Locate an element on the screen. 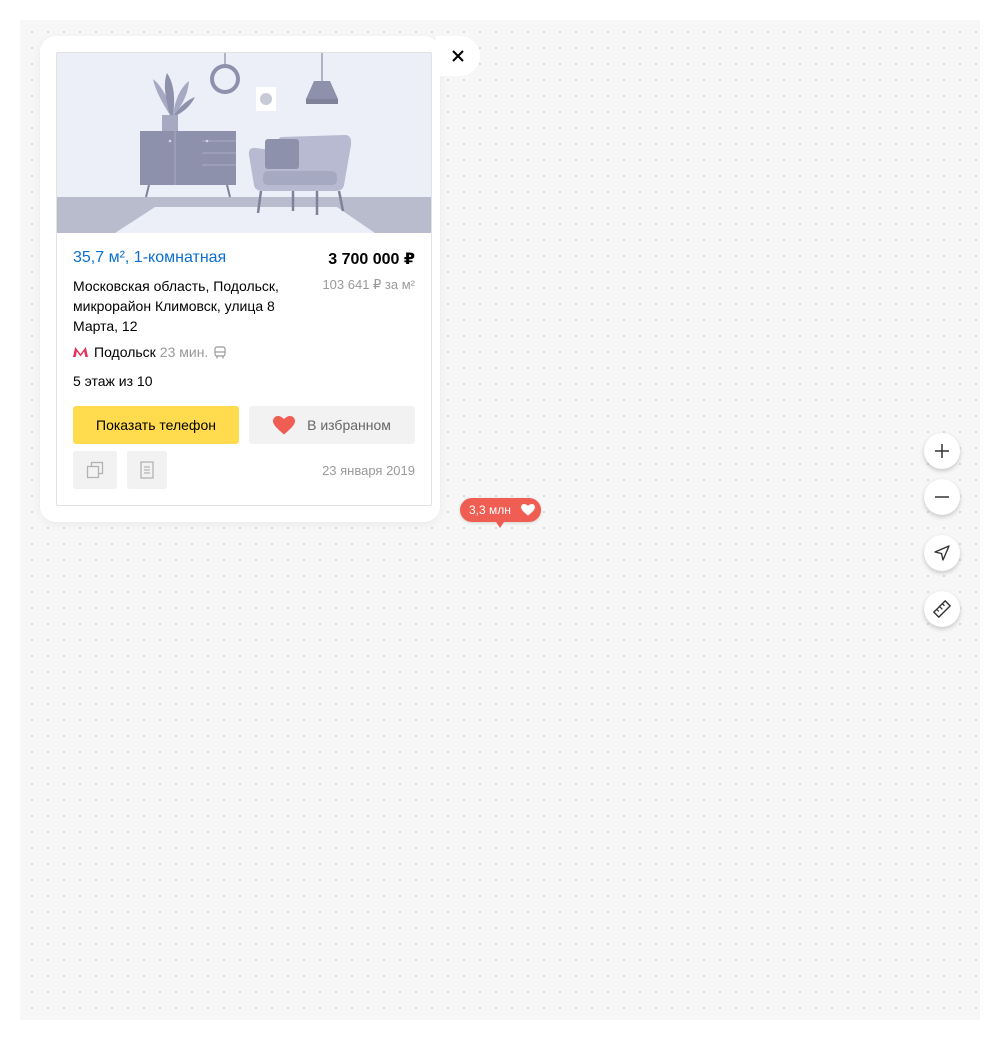 The width and height of the screenshot is (1000, 1040). geolocation-icon is located at coordinates (942, 553).